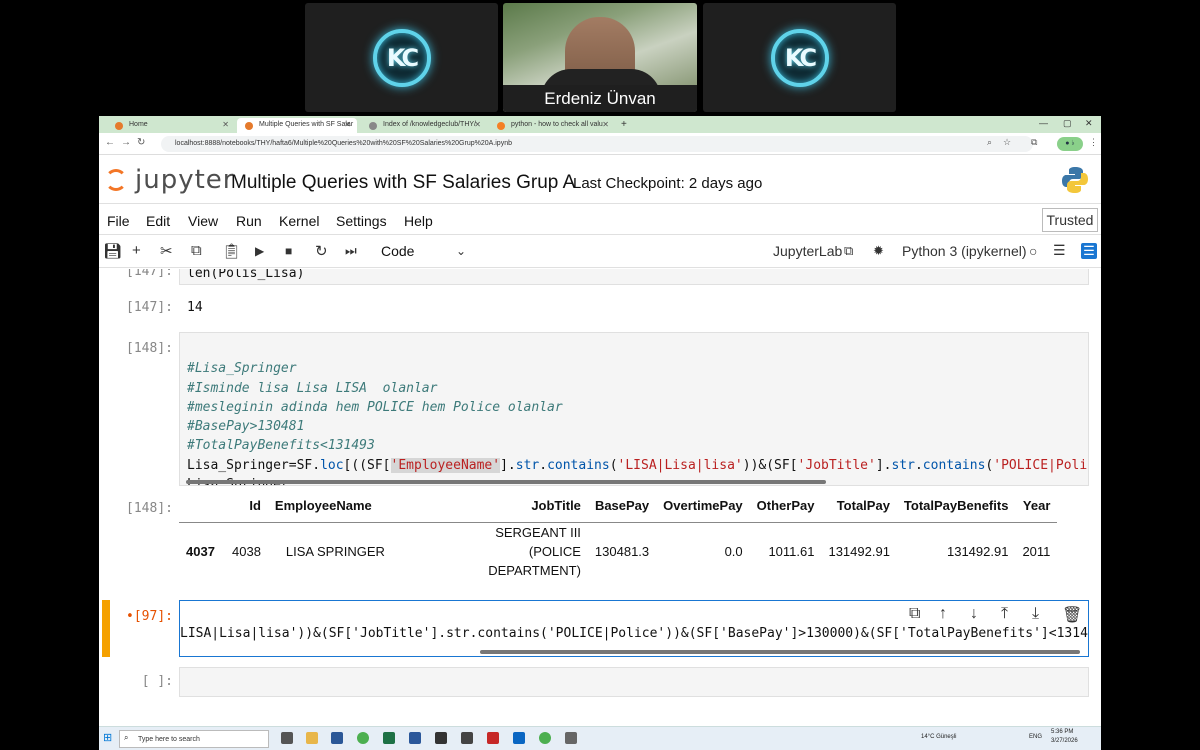 The width and height of the screenshot is (1200, 750). Describe the element at coordinates (552, 125) in the screenshot. I see `browser-tab-stackoverflow: python - how to check all valu ✕` at that location.